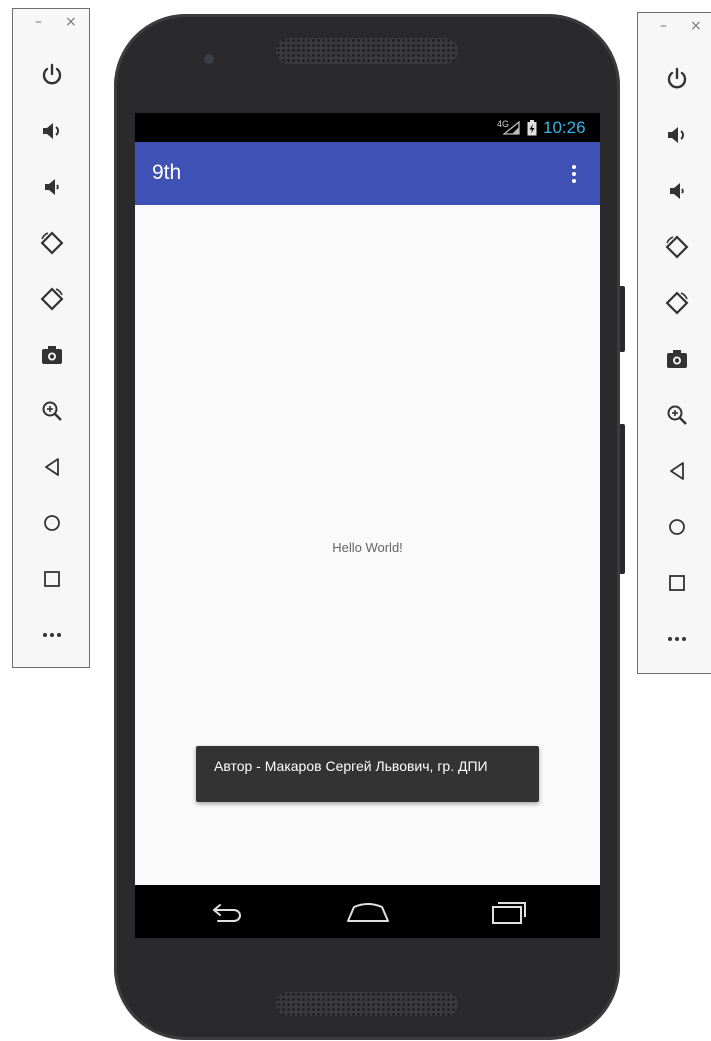 This screenshot has height=1041, width=711. Describe the element at coordinates (511, 128) in the screenshot. I see `signal-icon` at that location.